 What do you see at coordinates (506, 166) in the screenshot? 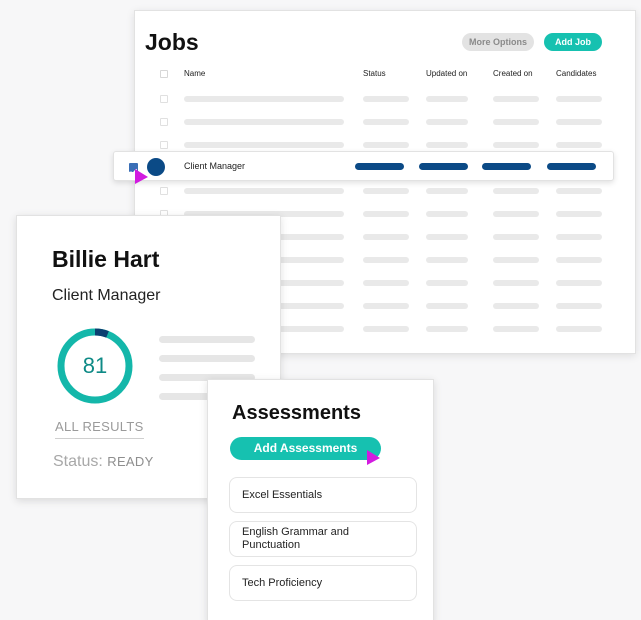
I see `row-created-placeholder` at bounding box center [506, 166].